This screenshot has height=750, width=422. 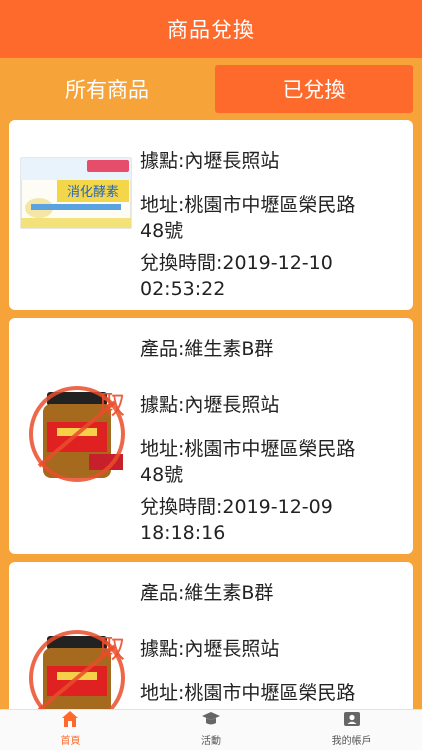 I want to click on page-title: 商品兌換, so click(x=211, y=30).